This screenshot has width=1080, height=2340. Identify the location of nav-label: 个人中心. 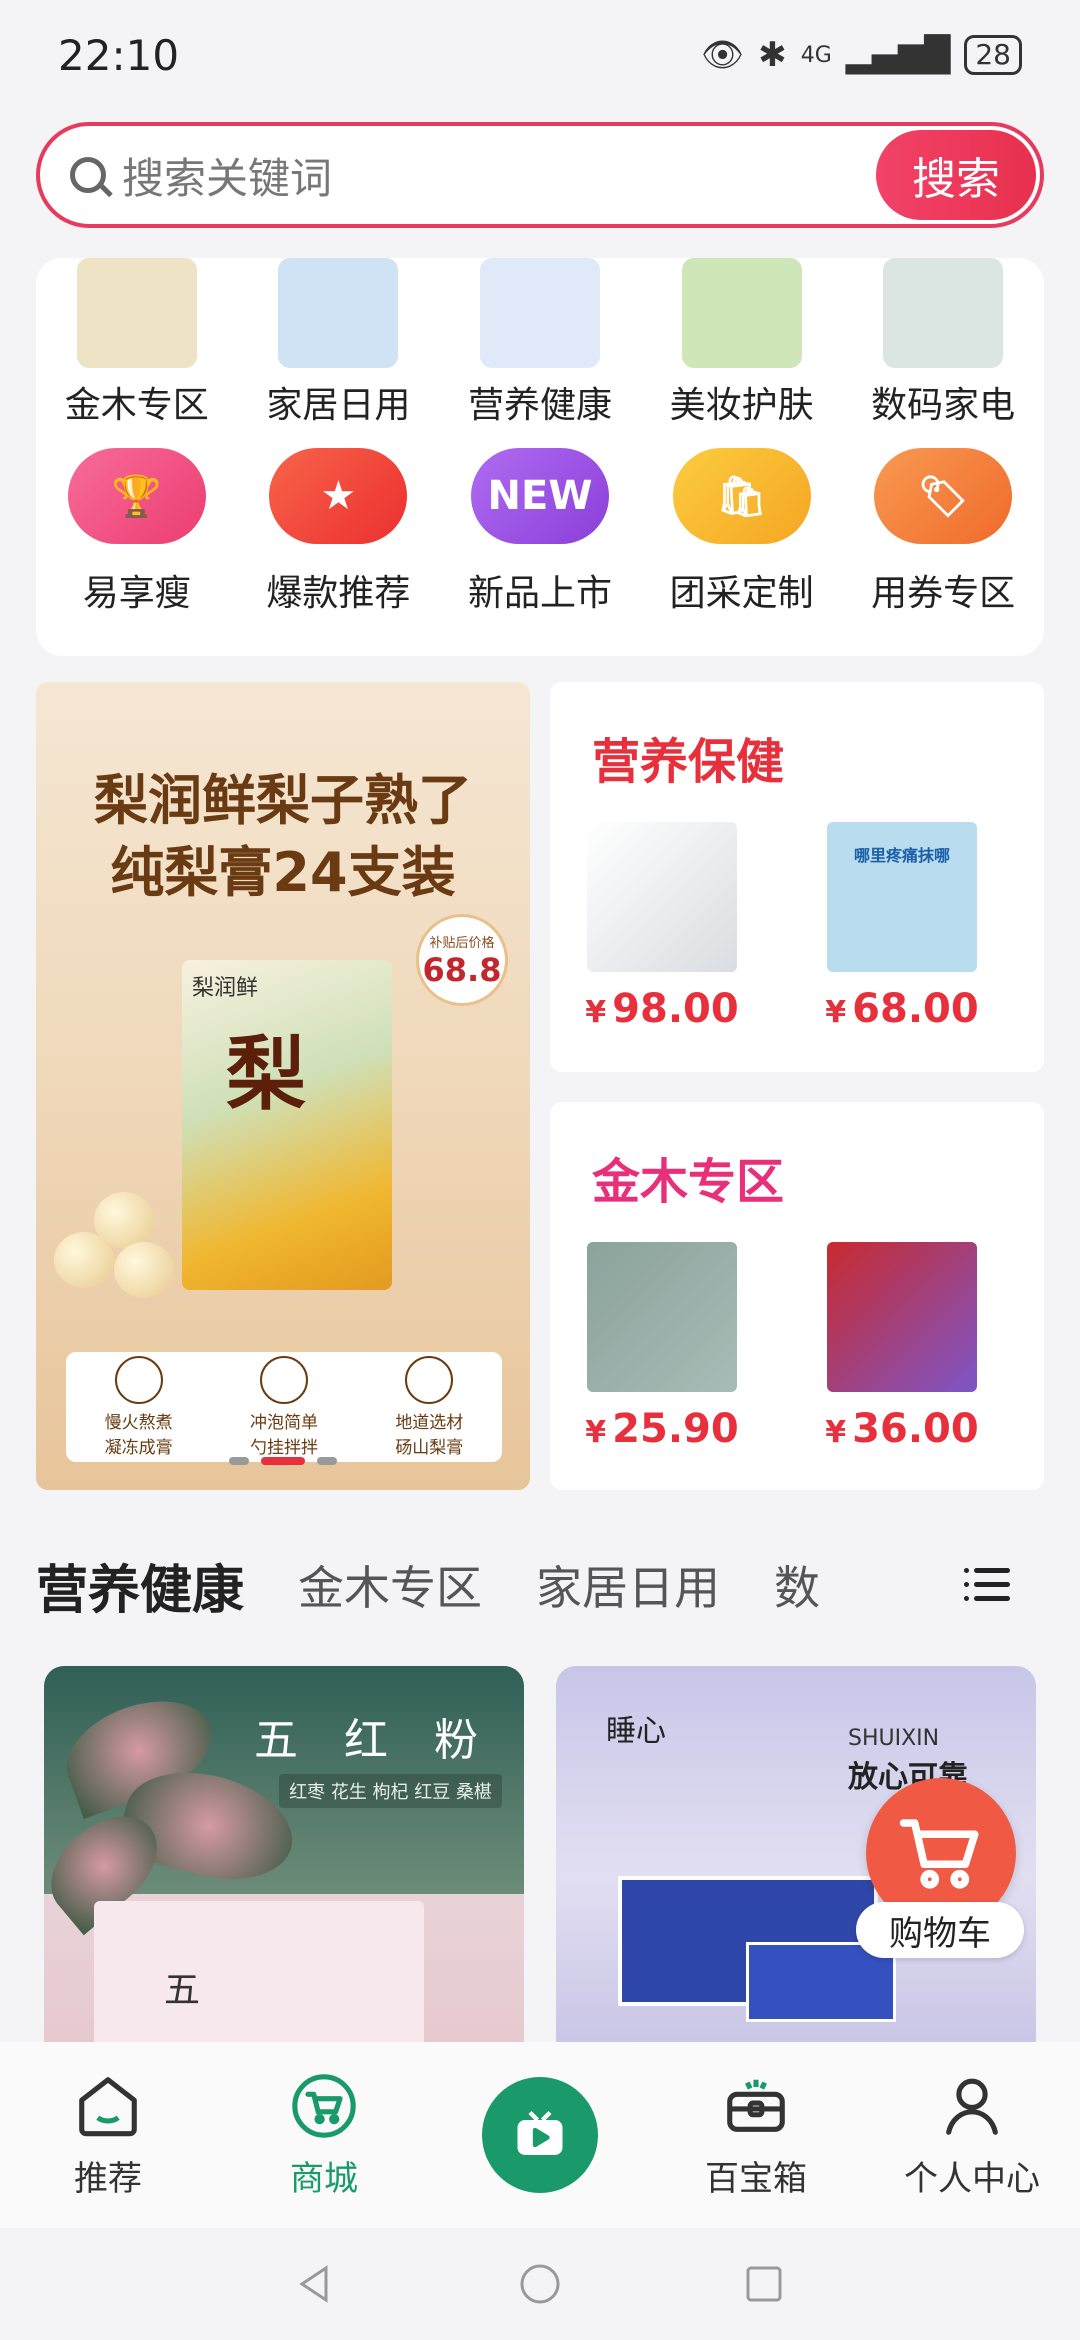
(972, 2178).